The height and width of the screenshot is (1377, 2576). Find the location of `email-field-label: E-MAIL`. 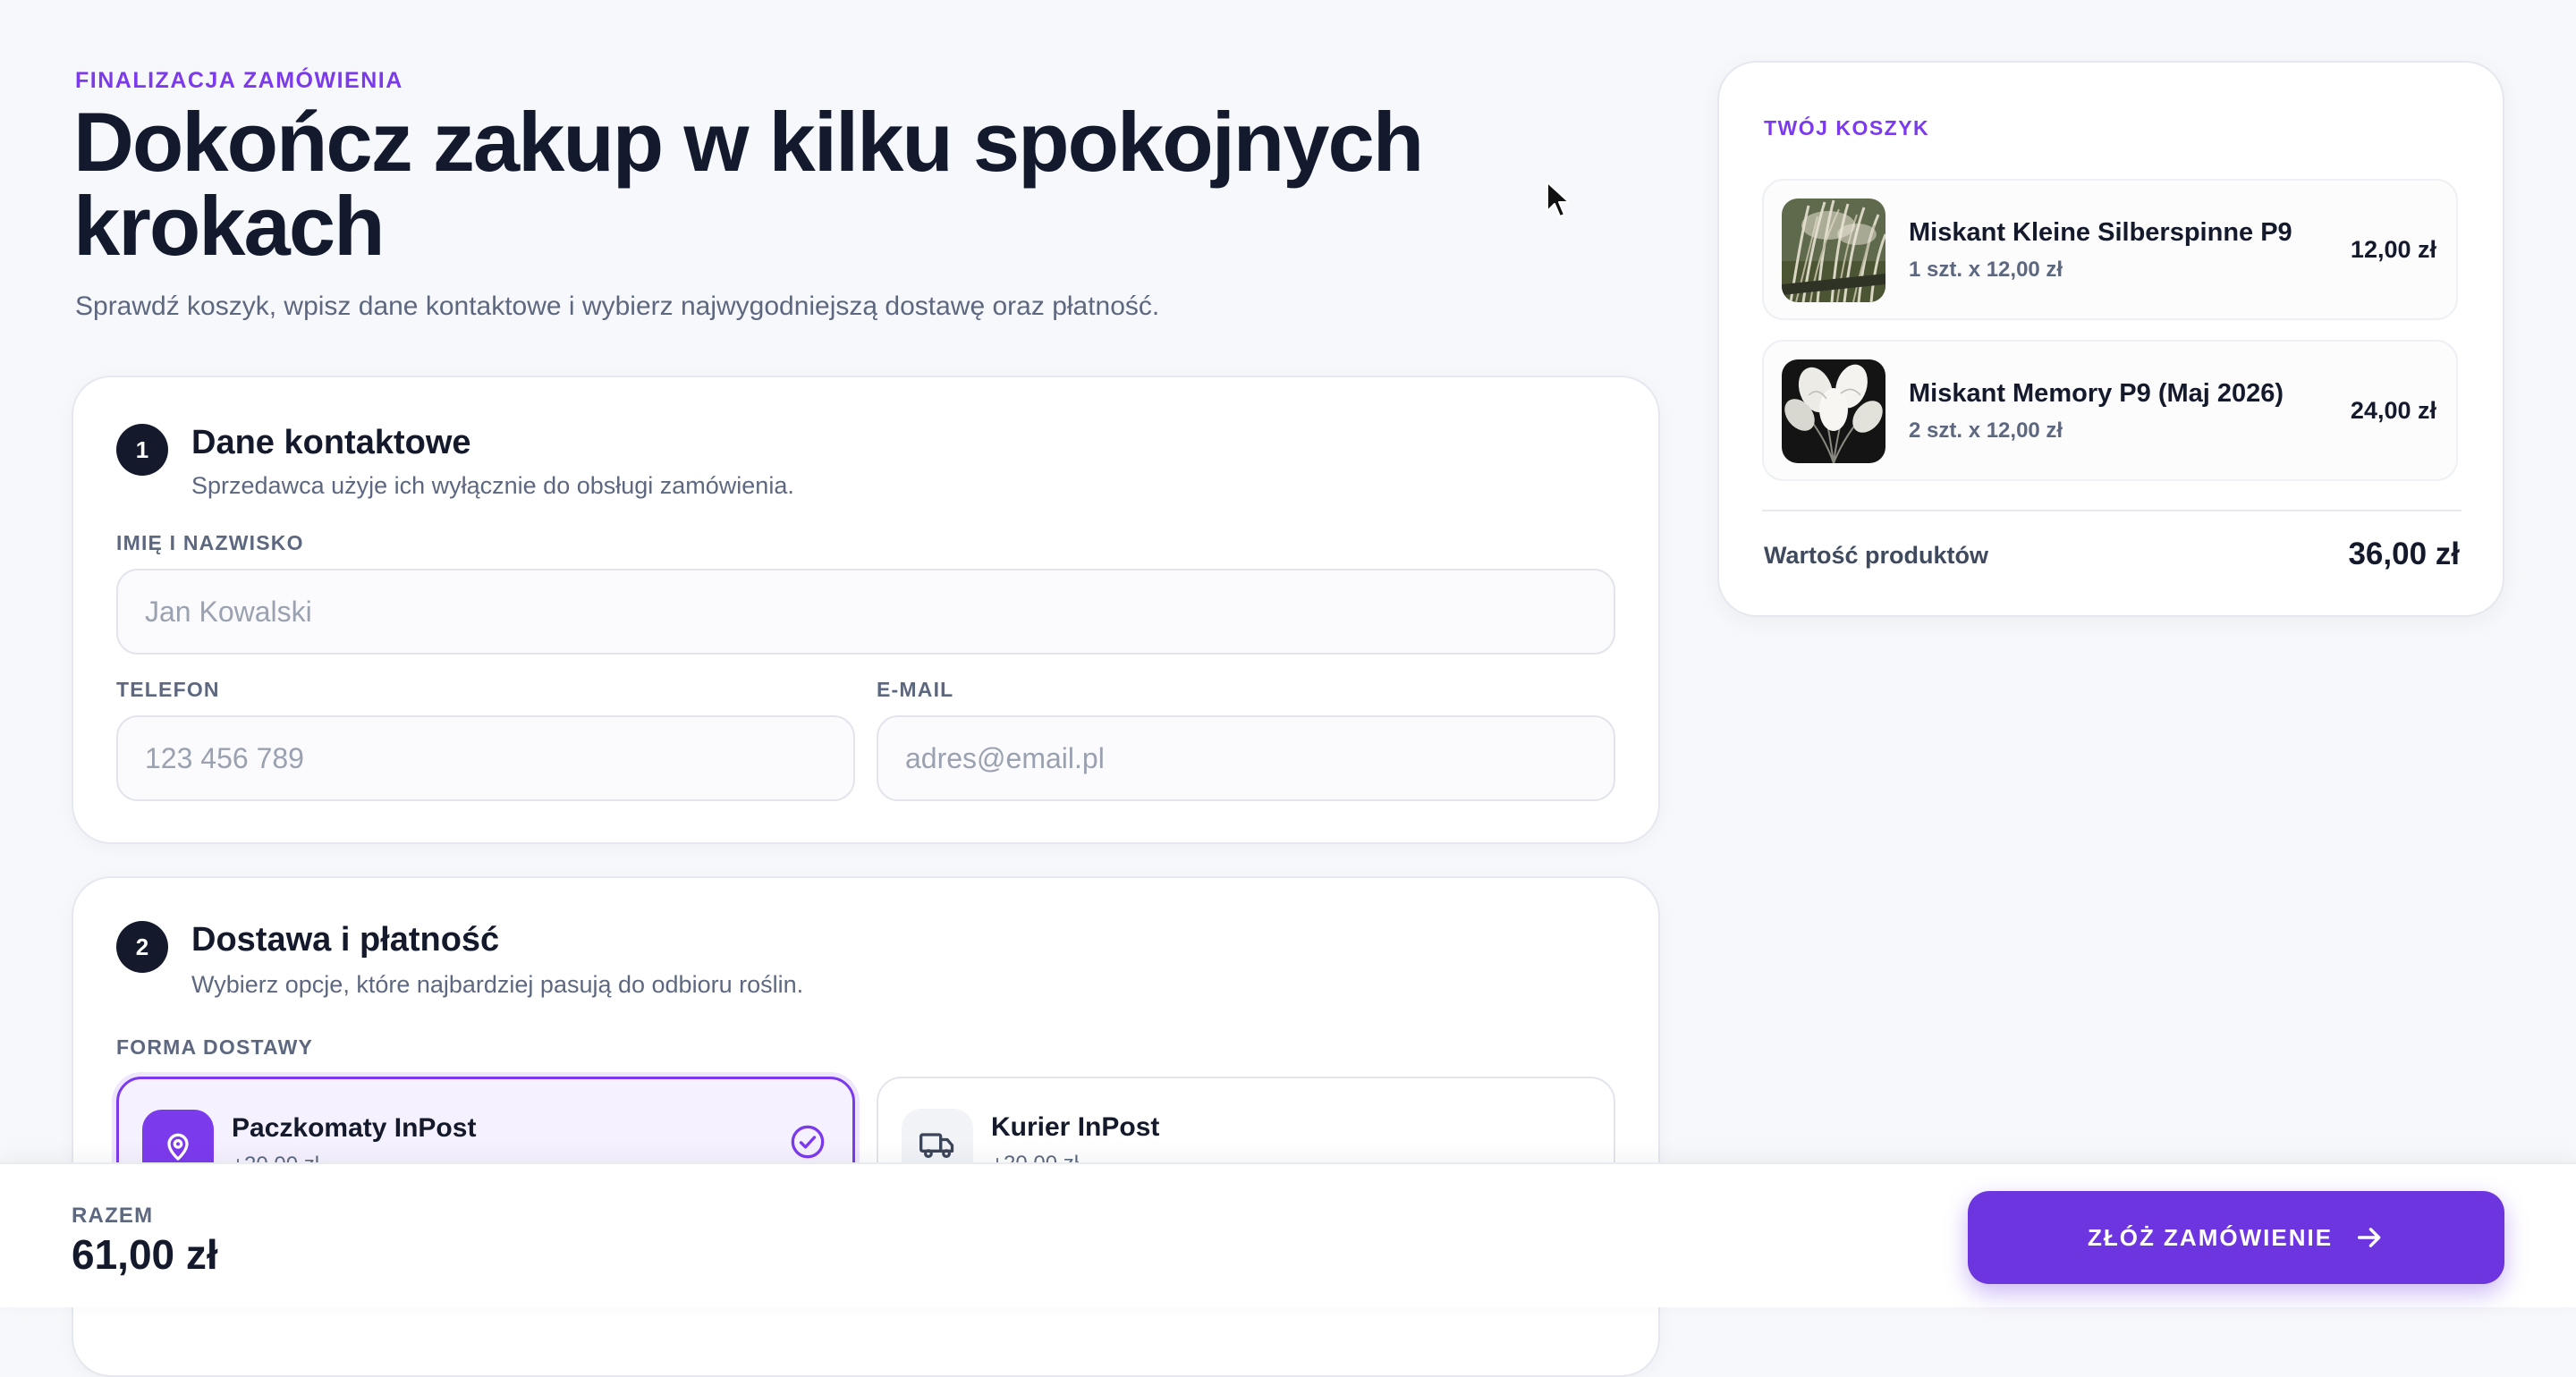

email-field-label: E-MAIL is located at coordinates (915, 689).